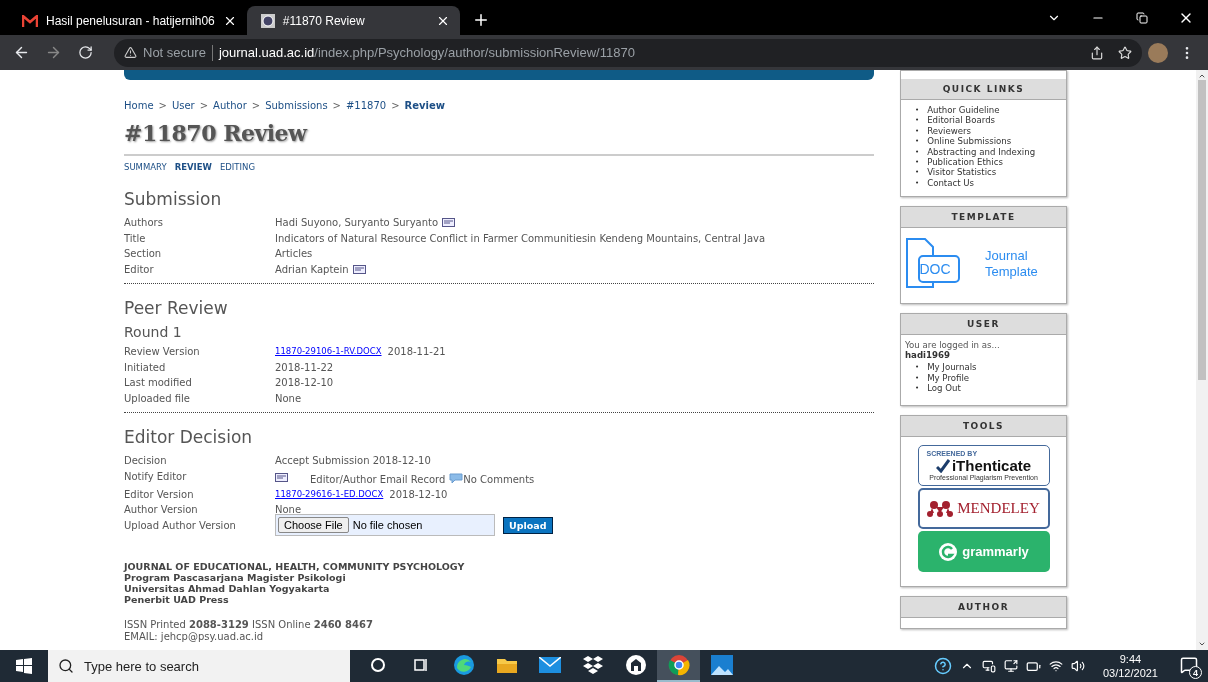 The height and width of the screenshot is (682, 1208). What do you see at coordinates (942, 666) in the screenshot?
I see `help-icon` at bounding box center [942, 666].